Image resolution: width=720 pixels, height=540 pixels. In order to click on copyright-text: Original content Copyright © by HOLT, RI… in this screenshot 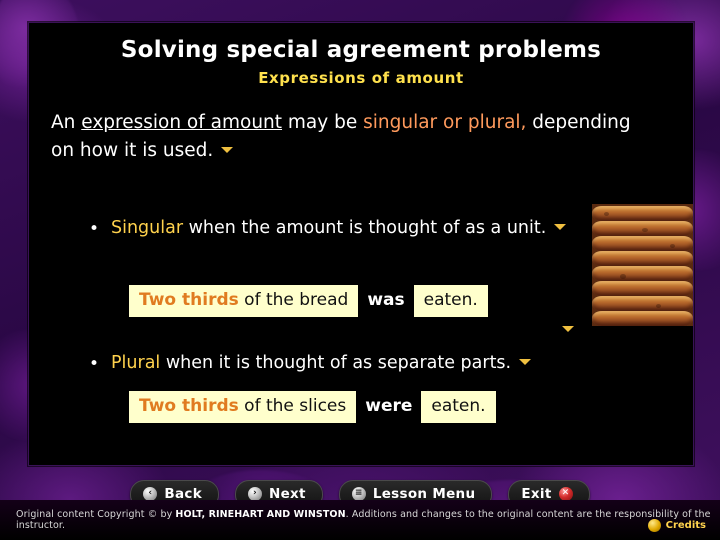, I will do `click(368, 520)`.